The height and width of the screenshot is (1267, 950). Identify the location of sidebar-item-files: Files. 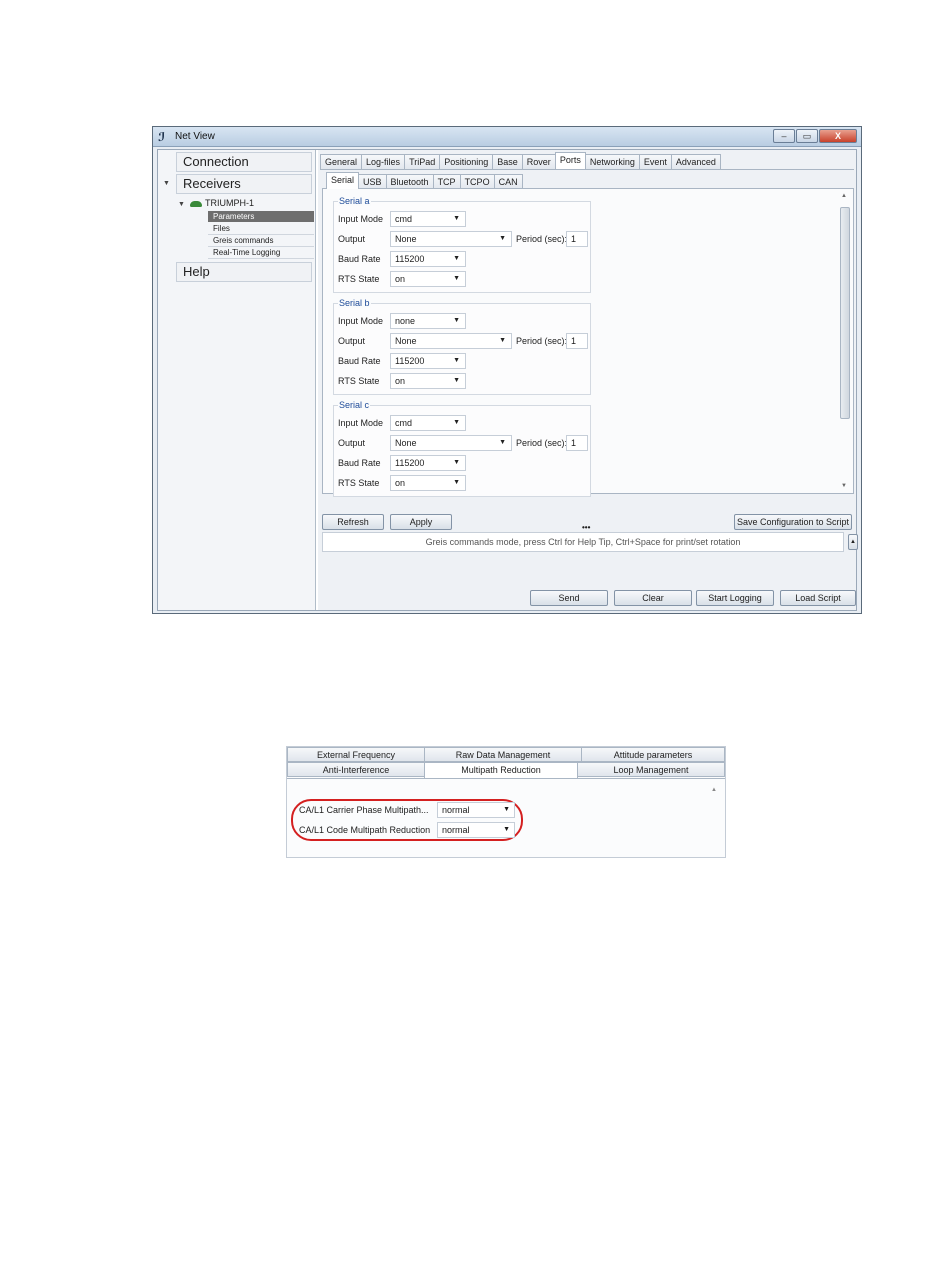
(261, 229).